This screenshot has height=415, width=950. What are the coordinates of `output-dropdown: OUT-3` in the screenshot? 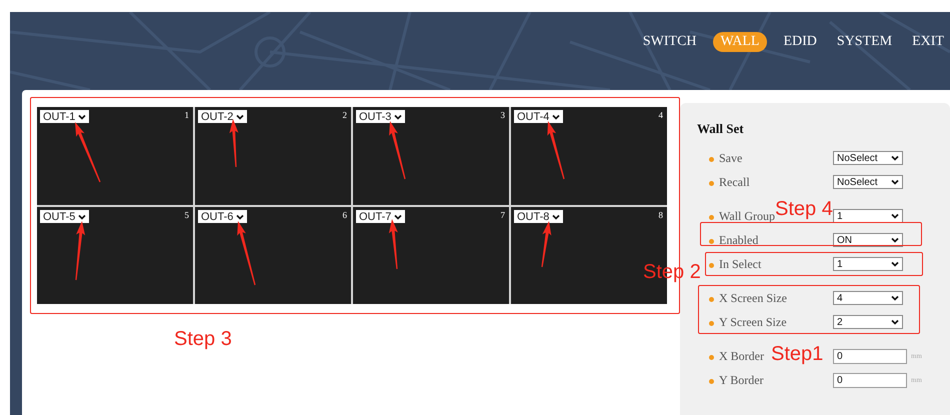 It's located at (381, 116).